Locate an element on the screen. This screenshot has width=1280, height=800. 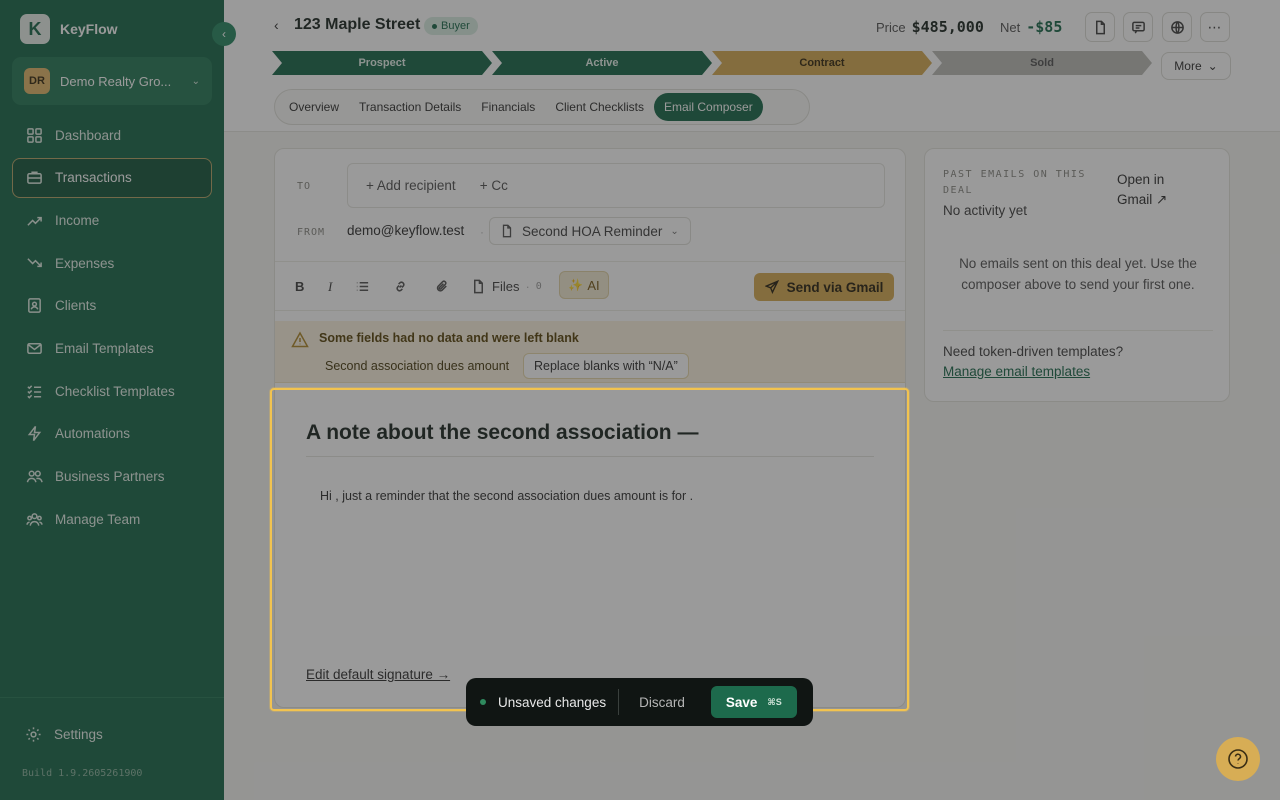
savebar-divider is located at coordinates (619, 702).